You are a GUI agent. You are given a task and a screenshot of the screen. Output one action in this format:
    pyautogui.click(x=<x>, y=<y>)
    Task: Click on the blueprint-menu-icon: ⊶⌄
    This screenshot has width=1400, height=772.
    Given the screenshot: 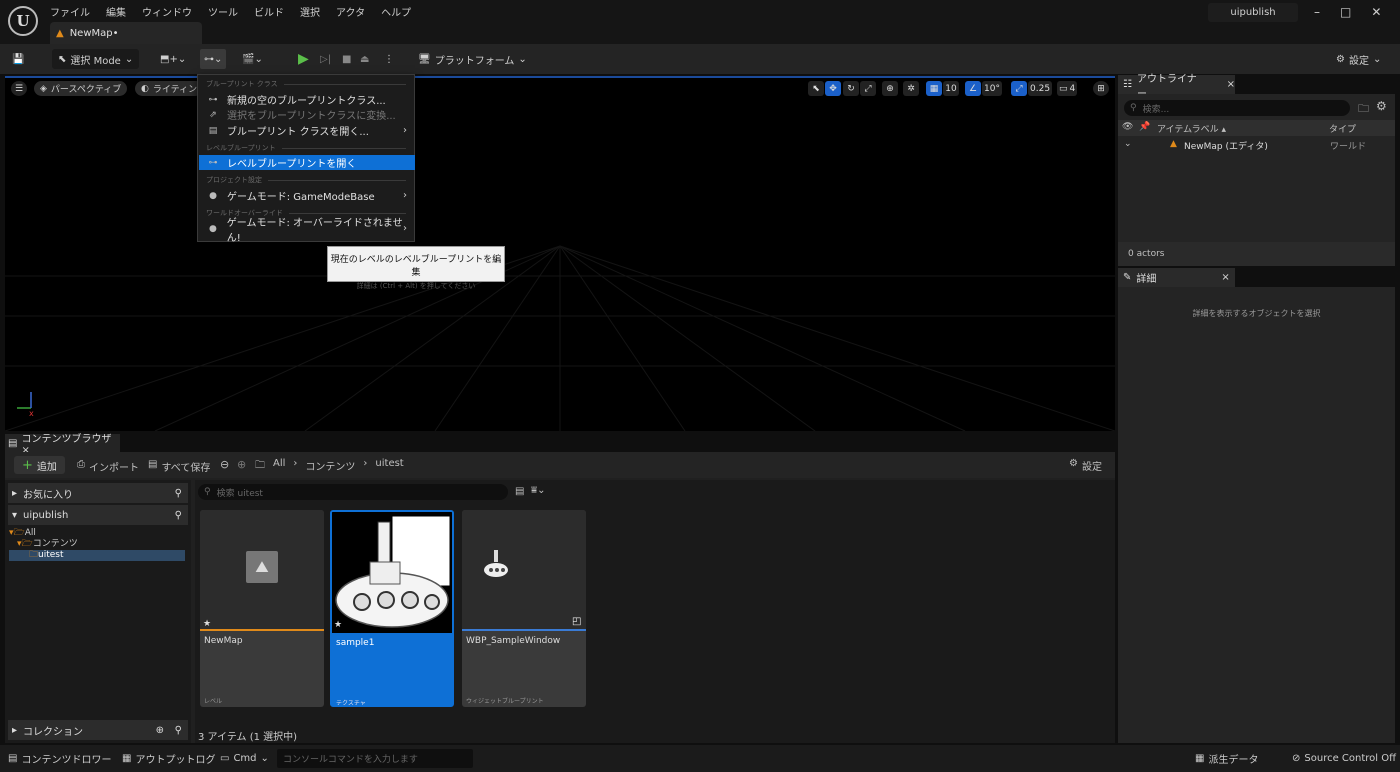 What is the action you would take?
    pyautogui.click(x=213, y=59)
    